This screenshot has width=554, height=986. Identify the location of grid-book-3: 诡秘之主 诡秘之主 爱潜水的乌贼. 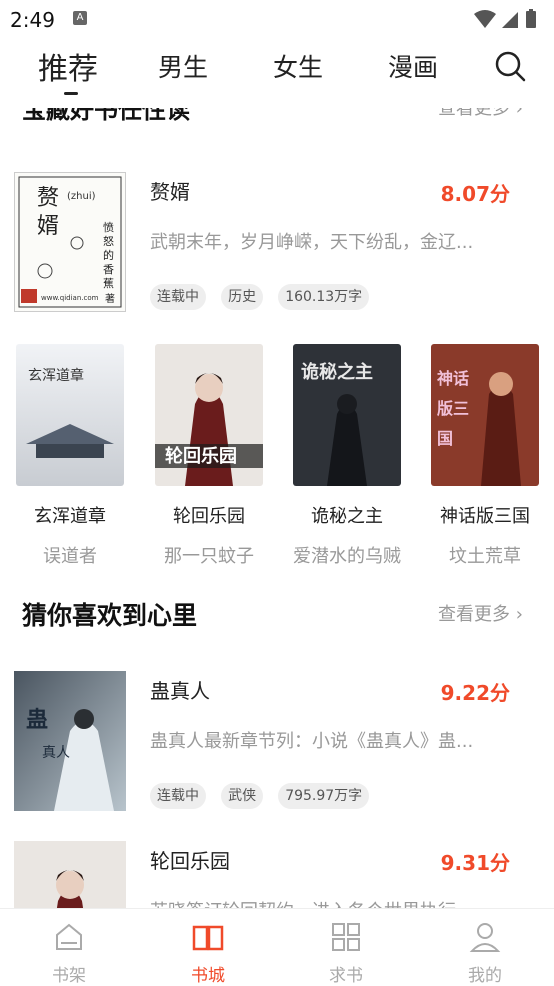
(347, 456).